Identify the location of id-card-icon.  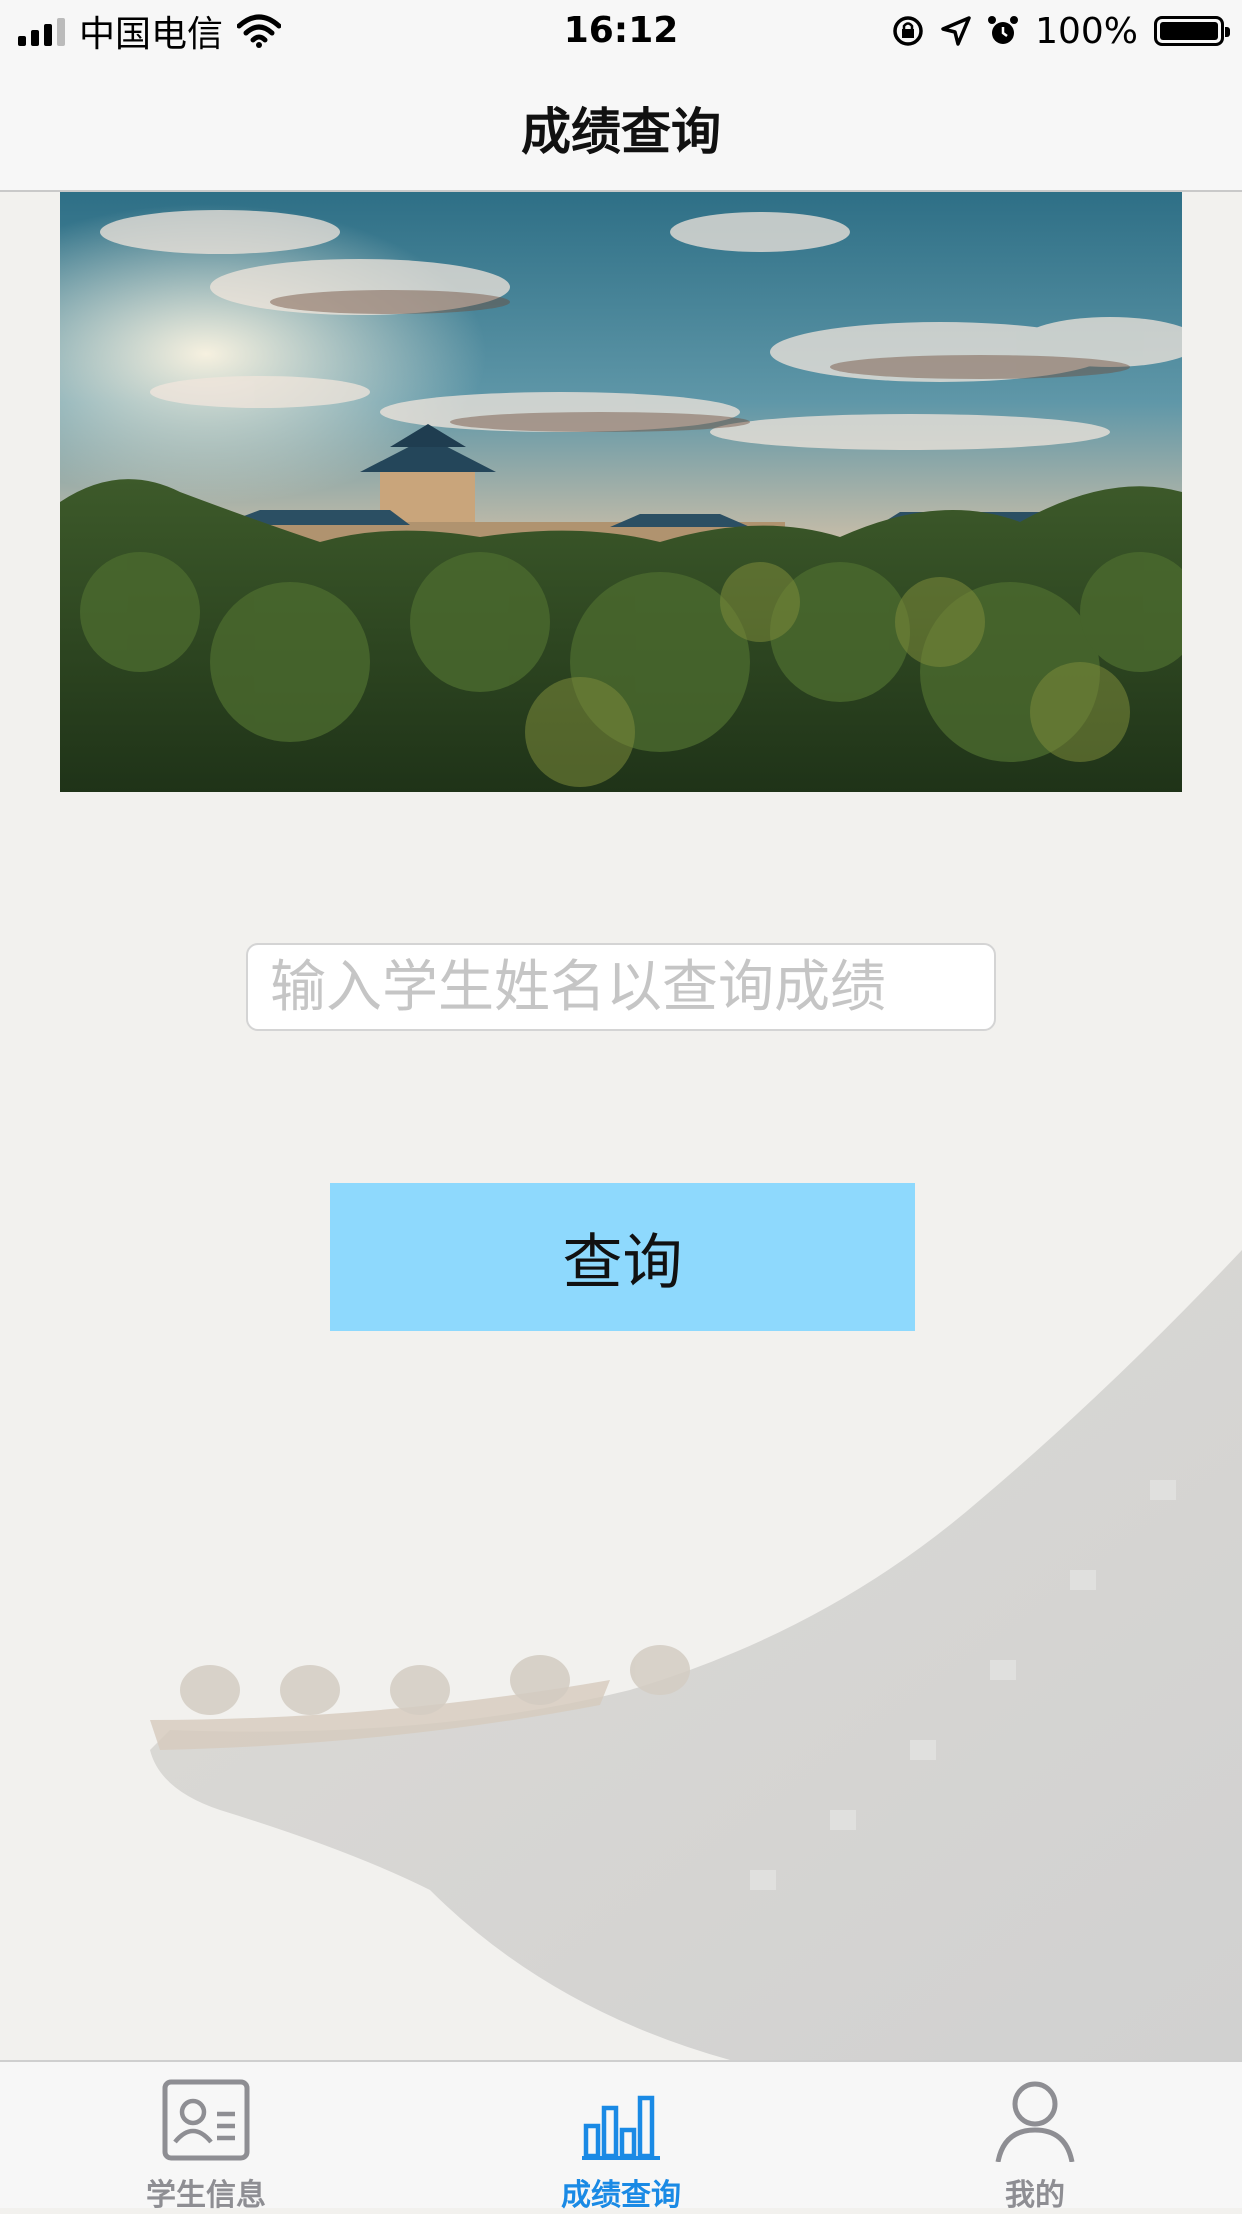
(206, 2120).